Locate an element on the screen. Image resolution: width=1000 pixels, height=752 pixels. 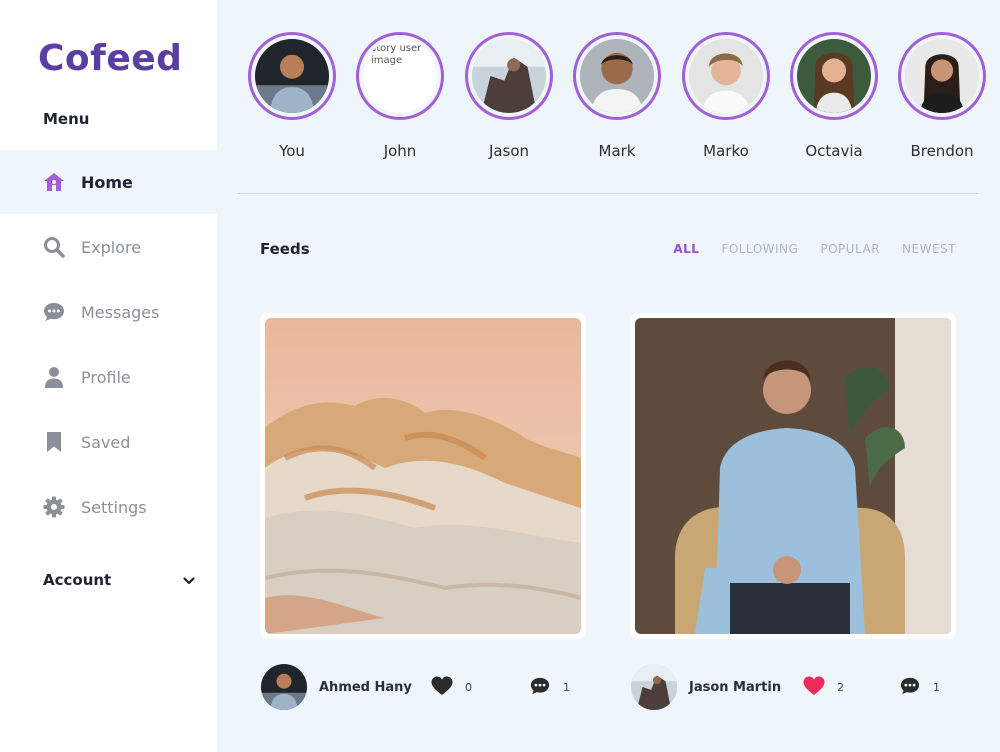
post-meta: Jason Martin 2 1 is located at coordinates (796, 687).